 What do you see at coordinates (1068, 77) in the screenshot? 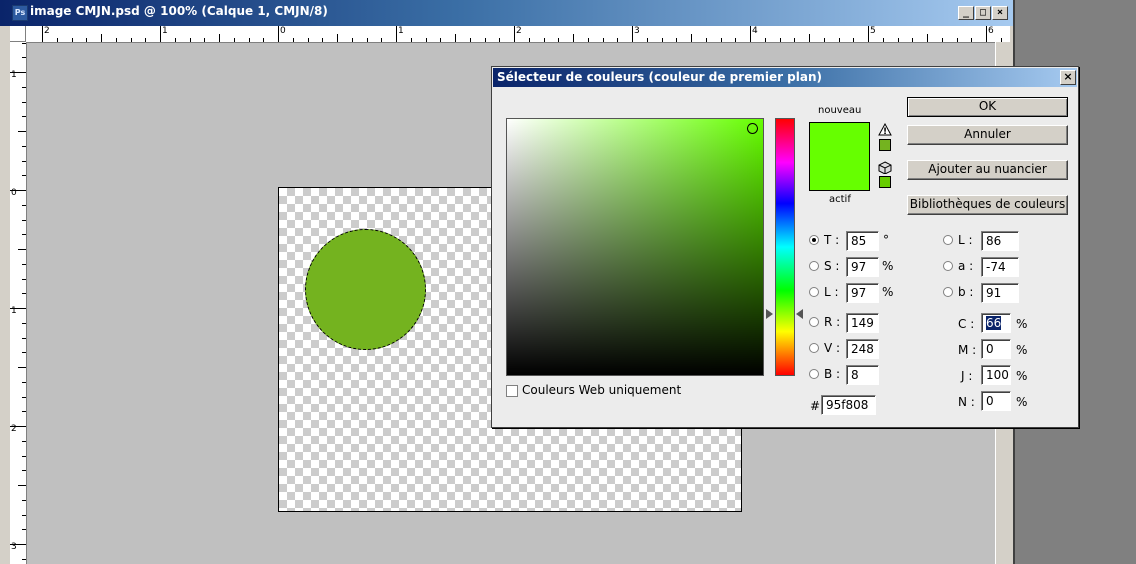
I see `dialog-close-button: ×` at bounding box center [1068, 77].